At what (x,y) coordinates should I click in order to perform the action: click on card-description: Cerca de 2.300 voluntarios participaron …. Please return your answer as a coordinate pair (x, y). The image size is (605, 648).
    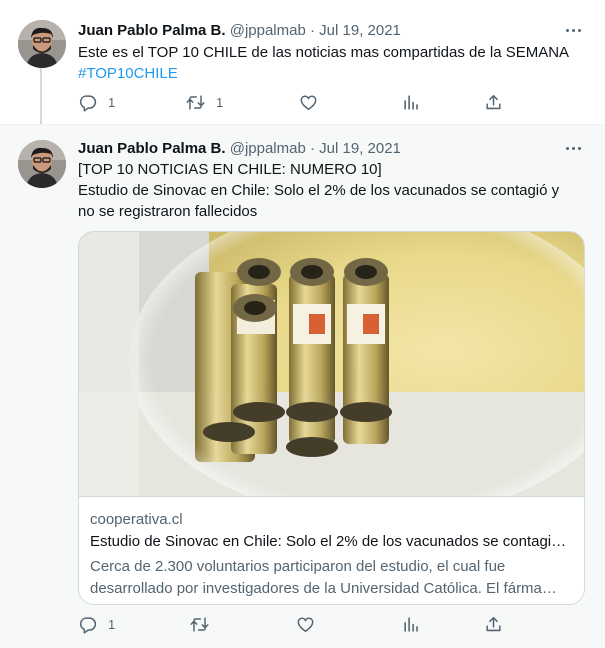
    Looking at the image, I should click on (330, 578).